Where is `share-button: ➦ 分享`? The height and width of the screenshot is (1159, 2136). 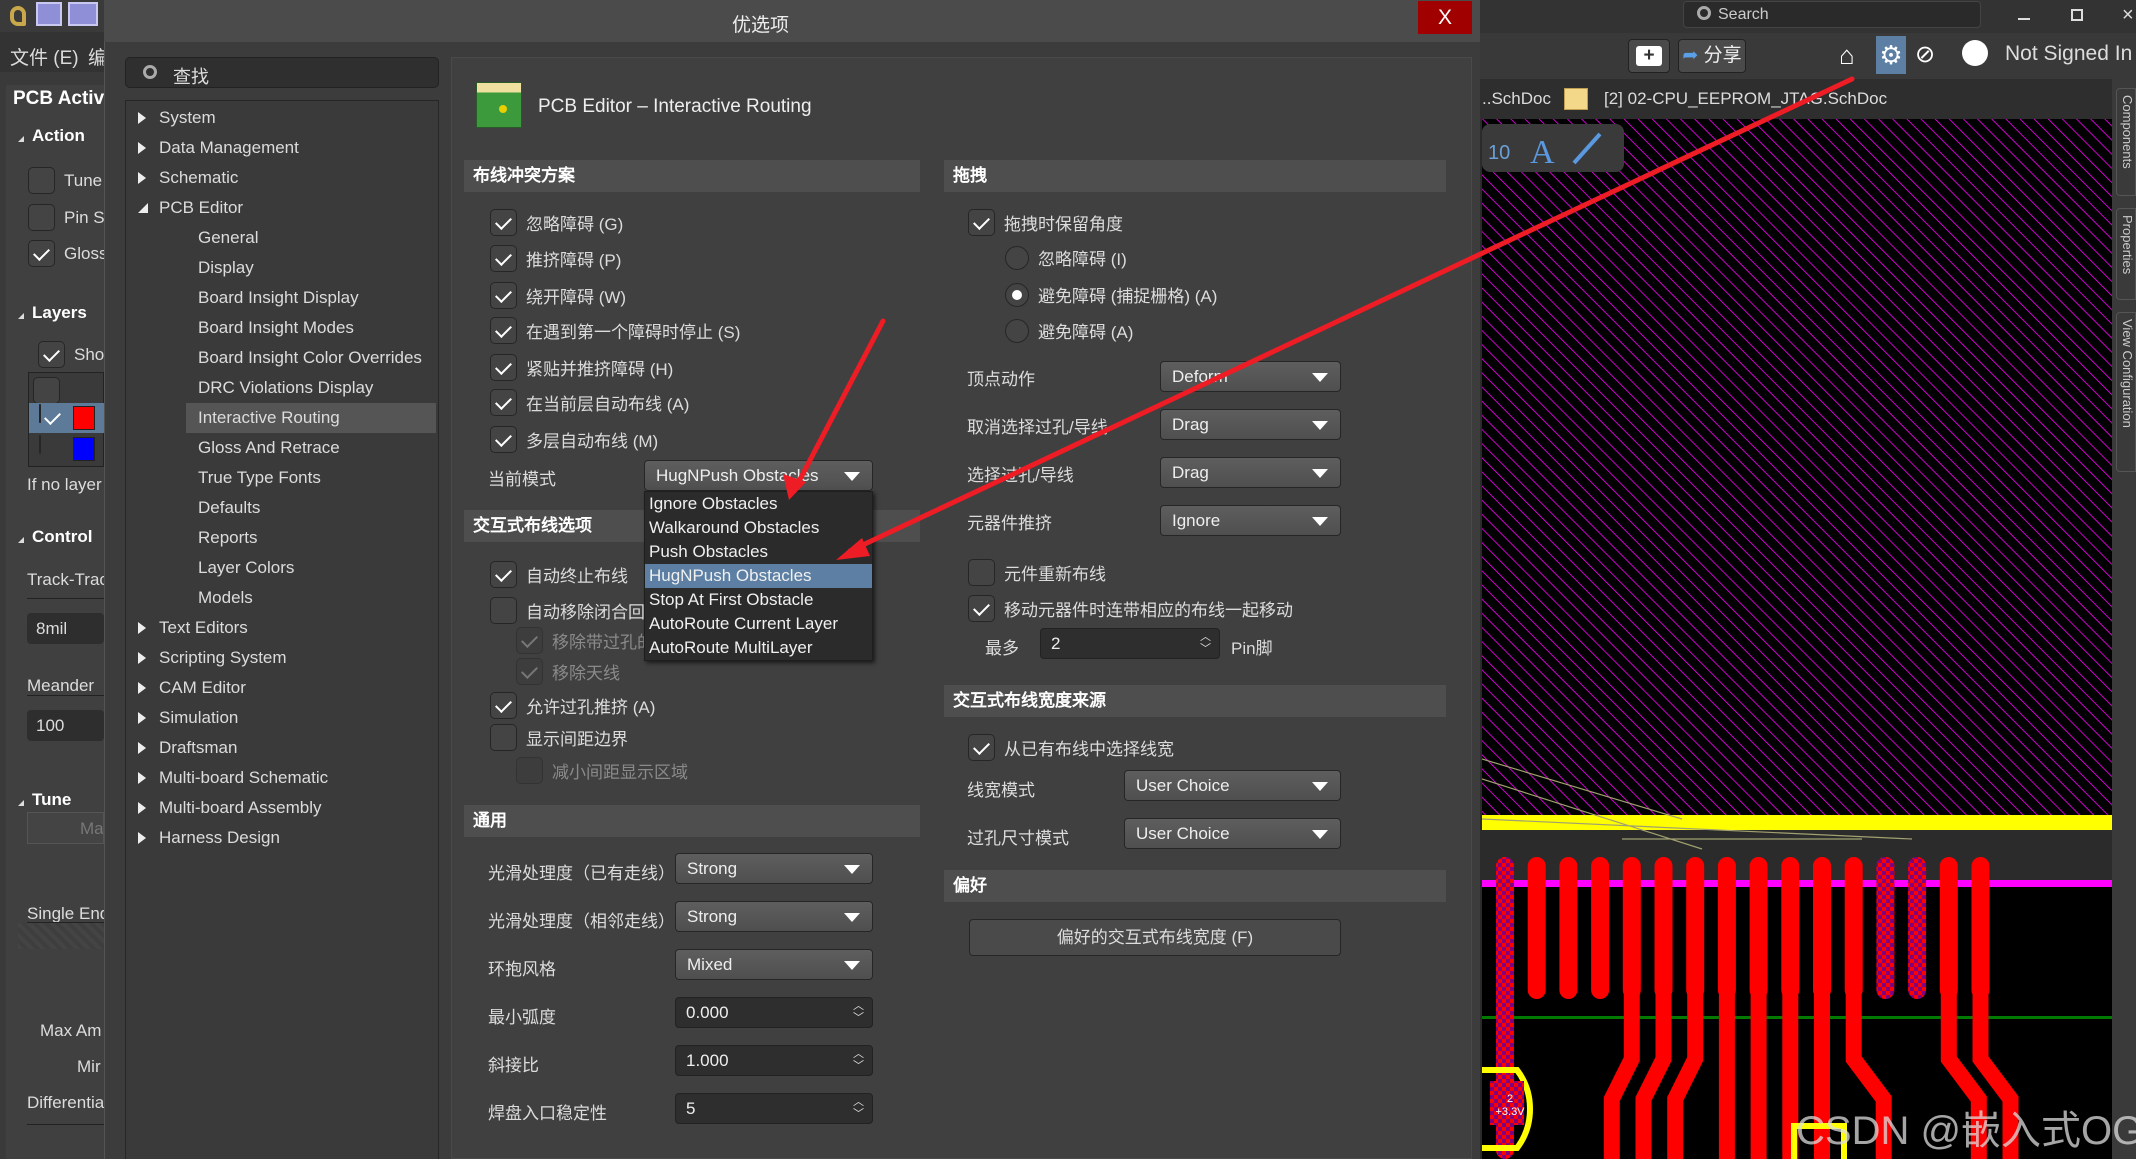 share-button: ➦ 分享 is located at coordinates (1712, 56).